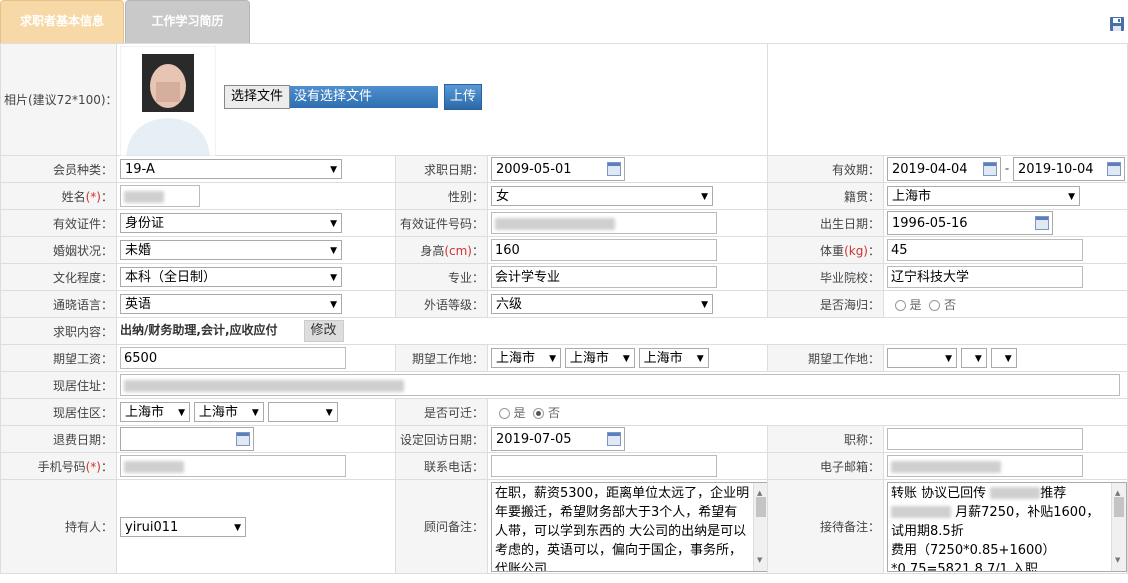  I want to click on valid-period-label: 有效期：, so click(826, 169).